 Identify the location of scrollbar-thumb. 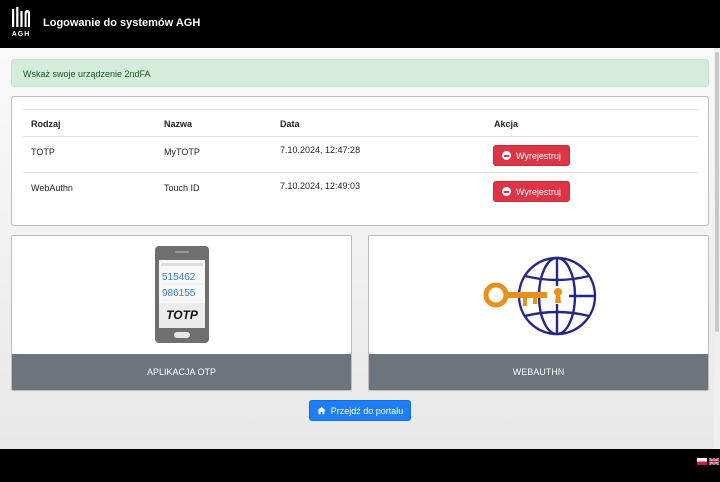
(717, 192).